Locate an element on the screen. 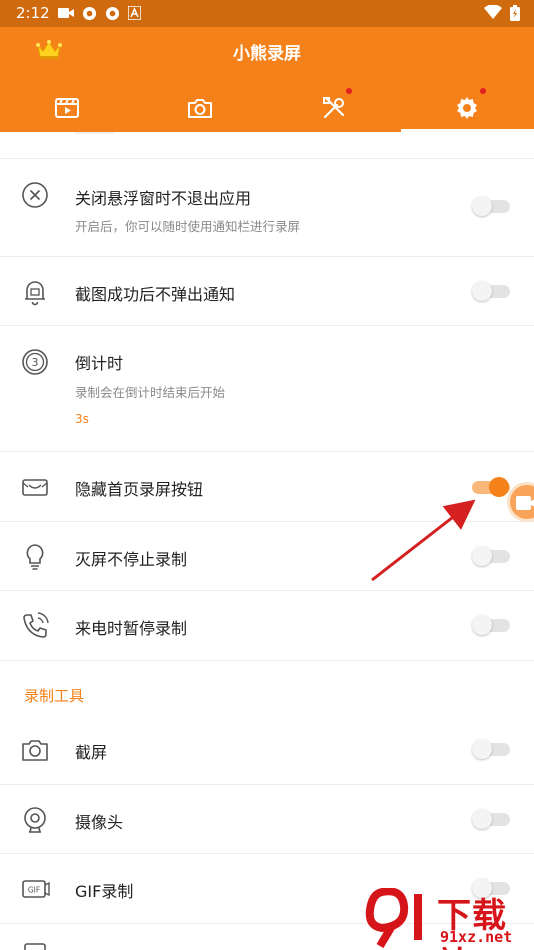  phone-call-icon is located at coordinates (36, 625).